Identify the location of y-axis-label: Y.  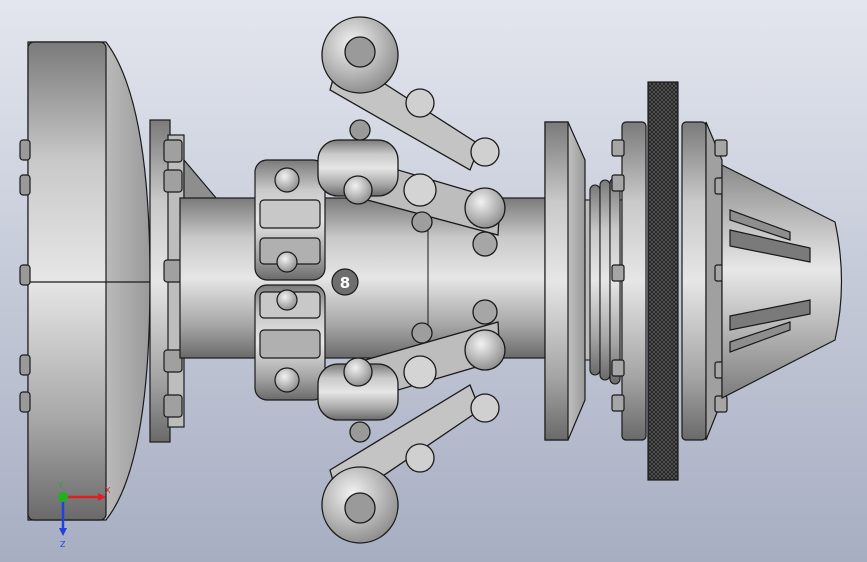
(60, 485).